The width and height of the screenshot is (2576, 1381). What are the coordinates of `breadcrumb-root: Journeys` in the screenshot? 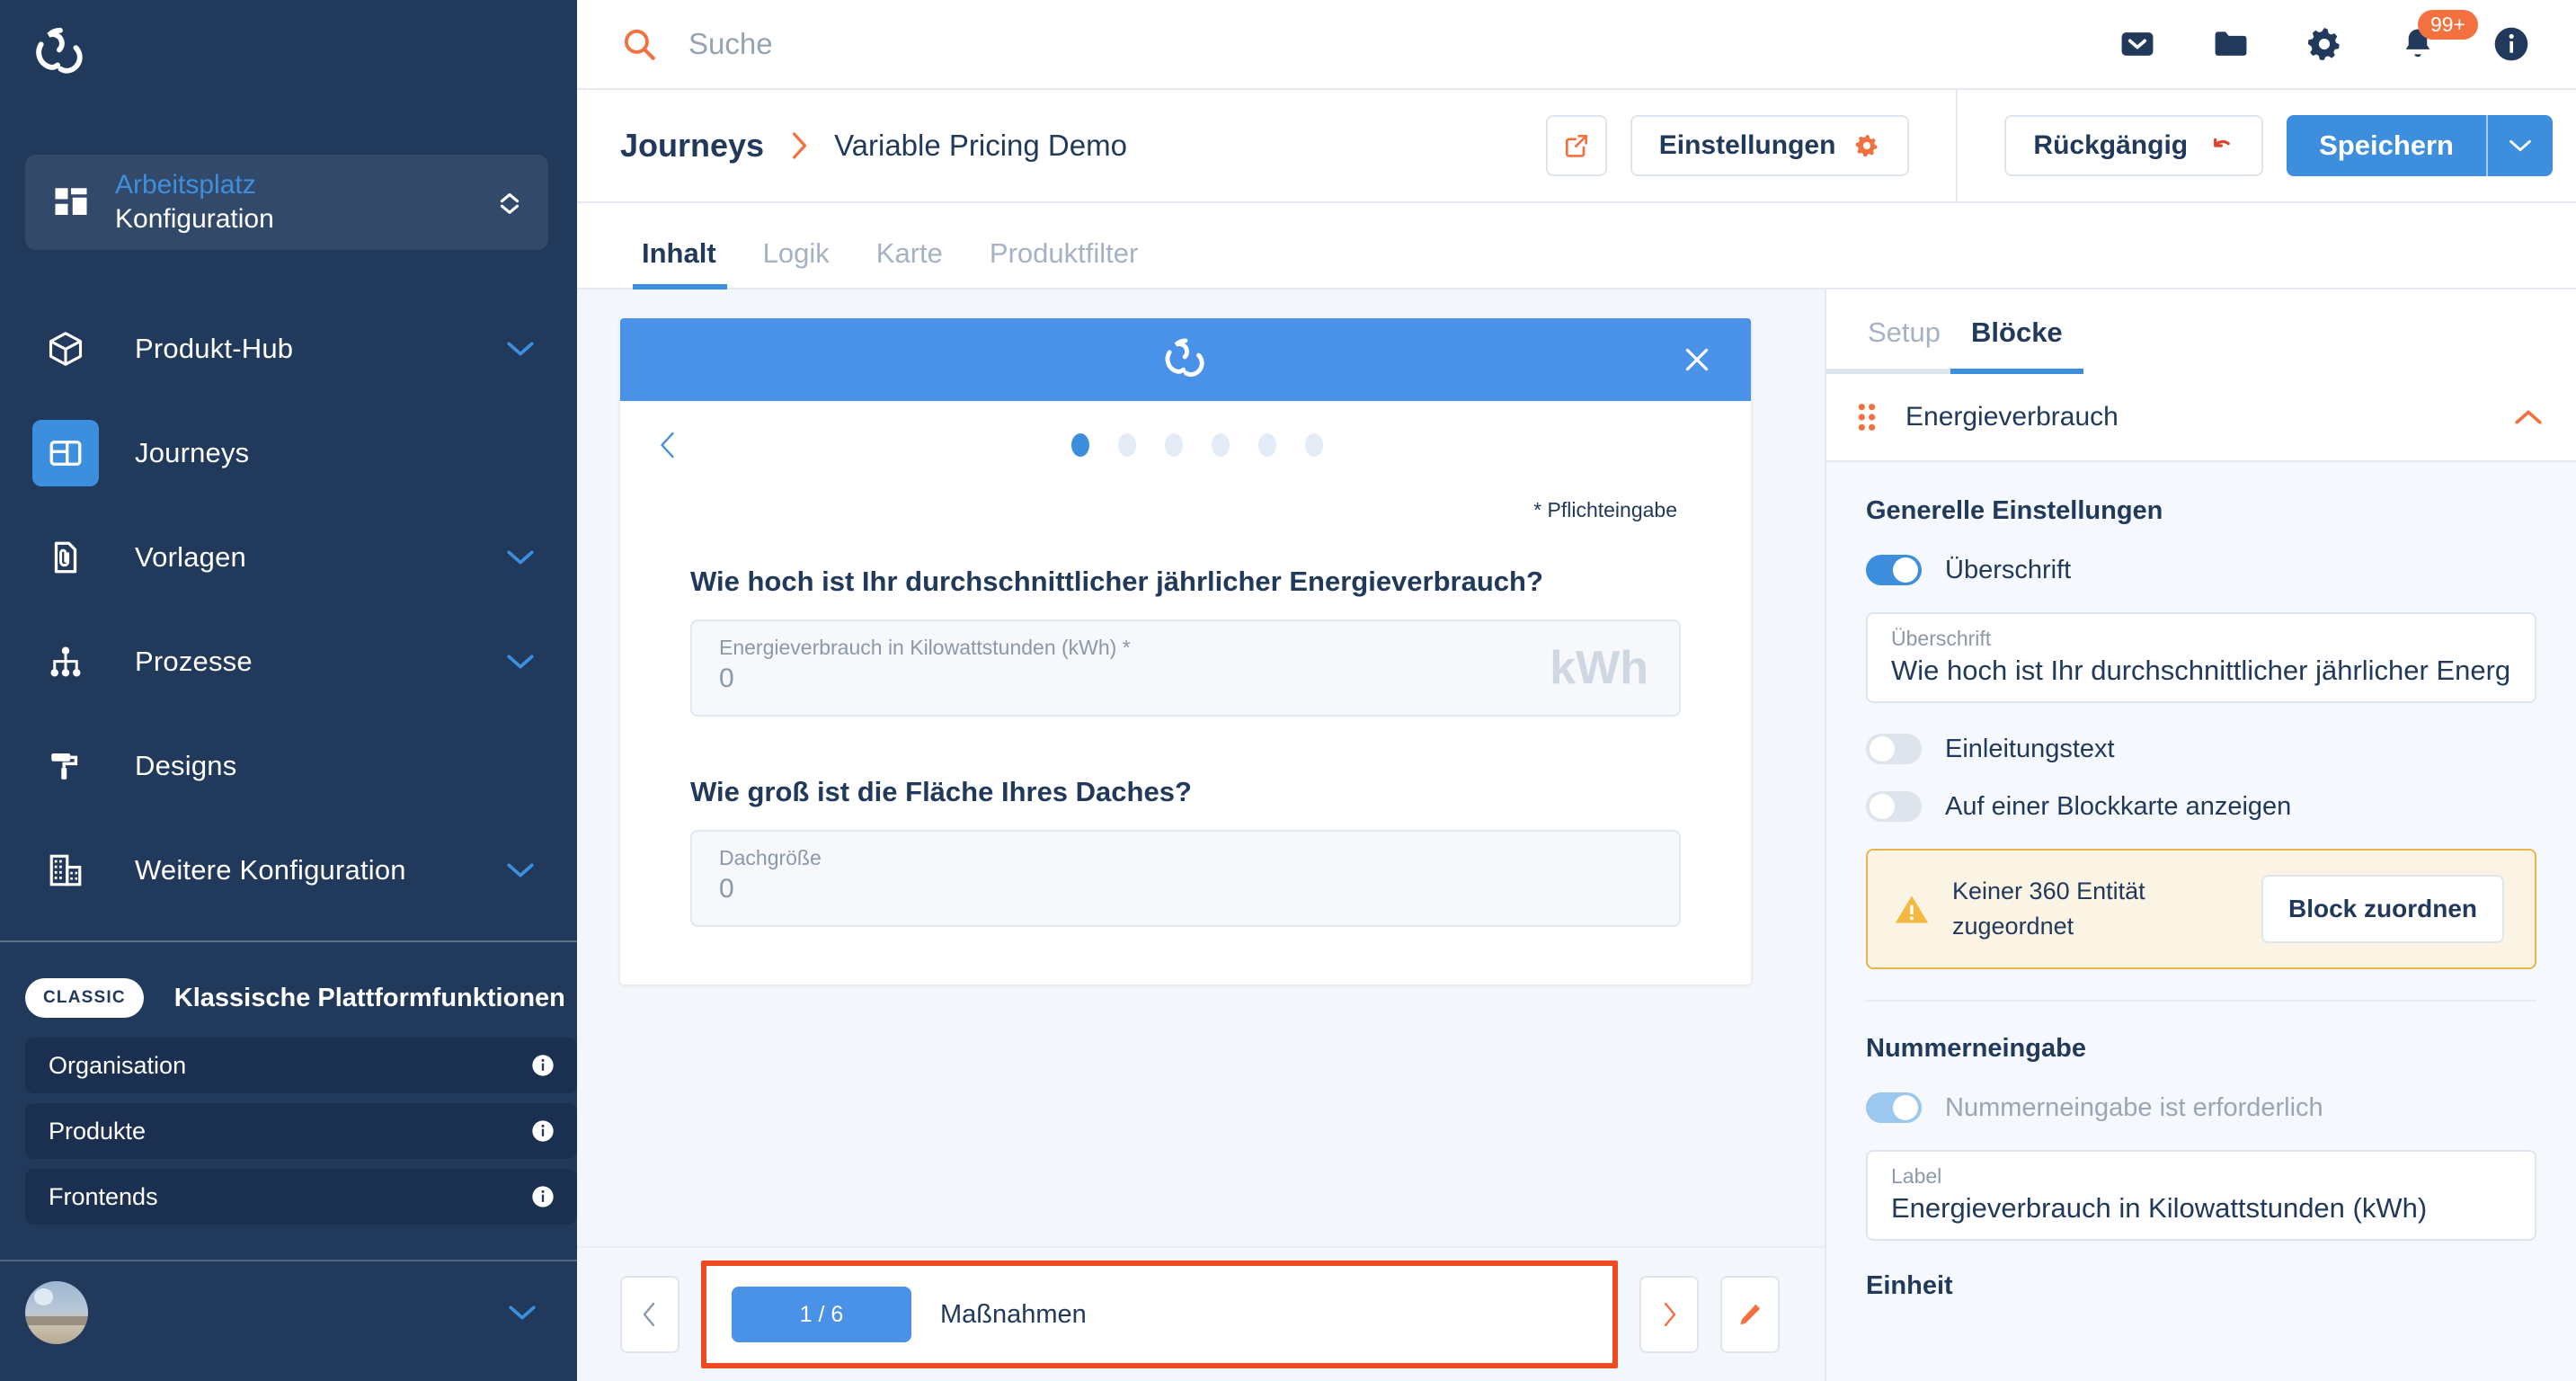 It's located at (692, 146).